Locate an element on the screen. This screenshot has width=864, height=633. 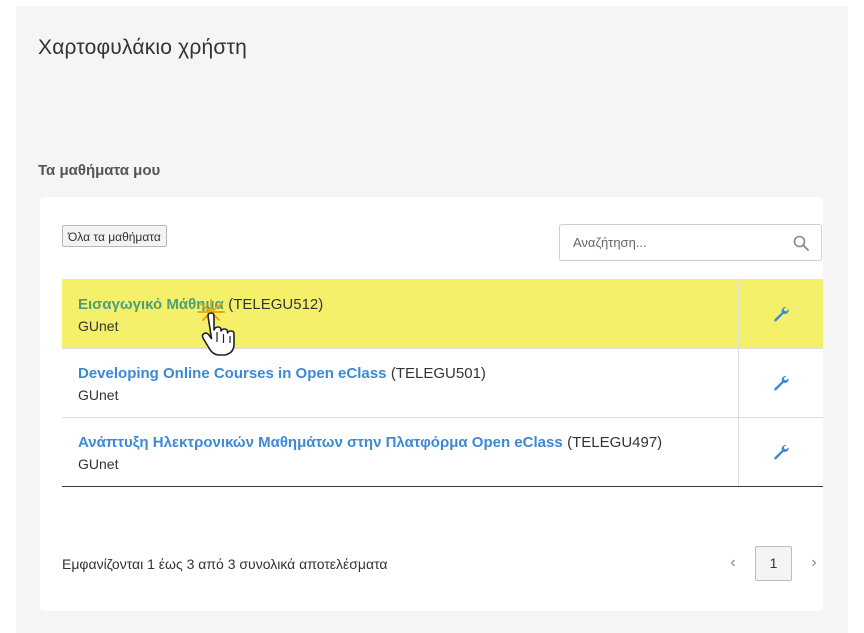
pagination: ‹ 1 › is located at coordinates (773, 563).